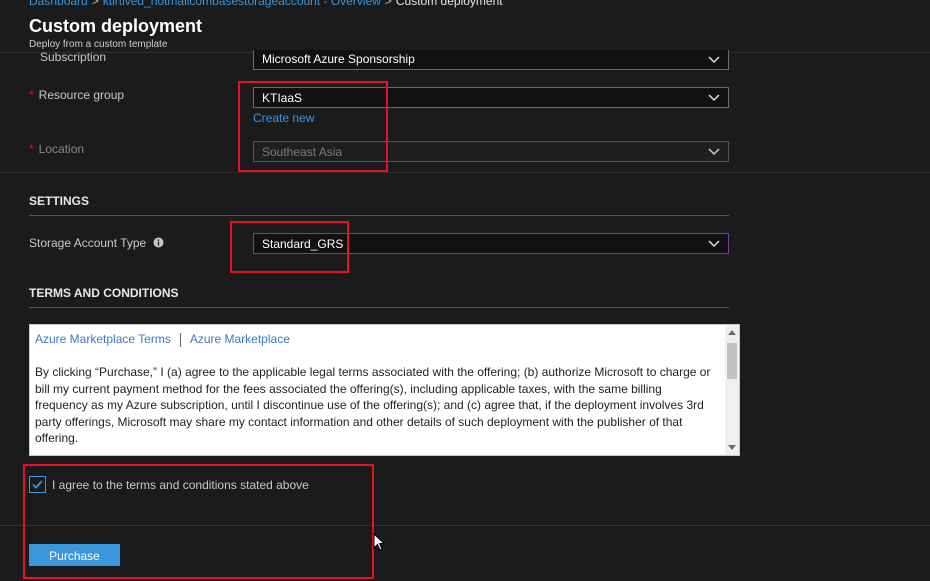 The width and height of the screenshot is (930, 581). I want to click on terms-scrollbar, so click(732, 390).